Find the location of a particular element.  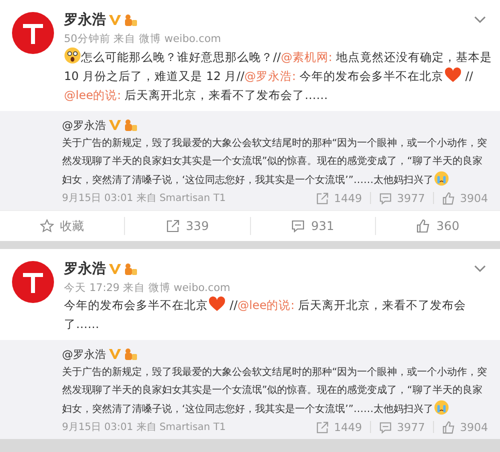

repost-button: 339 is located at coordinates (187, 226).